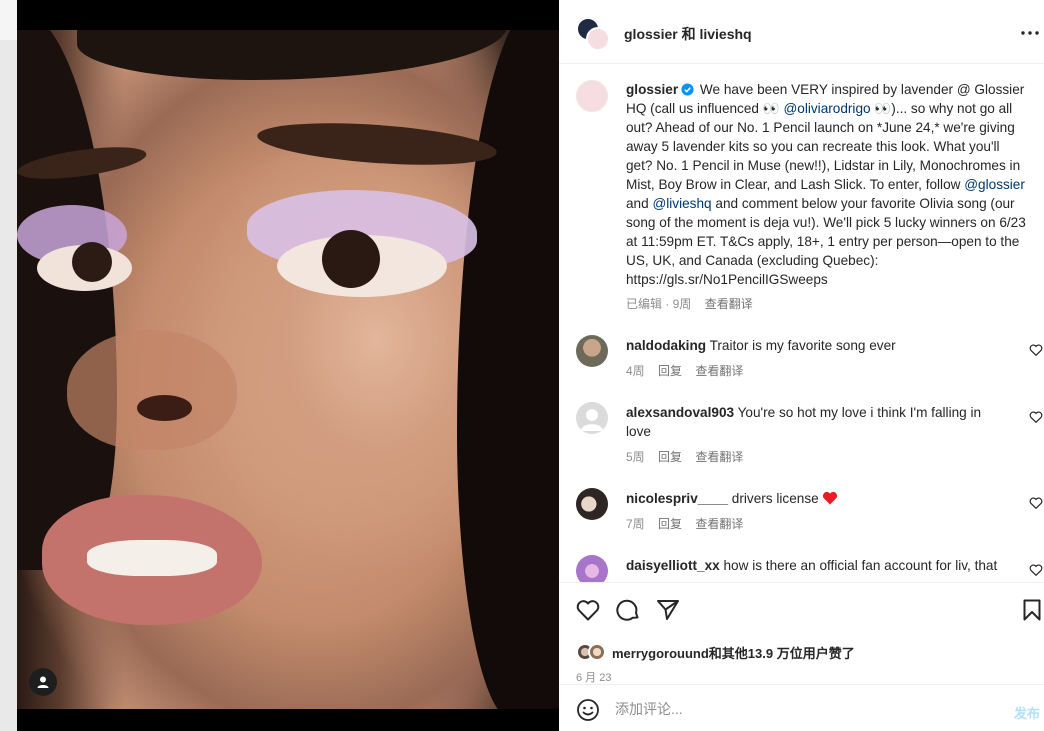  What do you see at coordinates (805, 709) in the screenshot?
I see `comment-input` at bounding box center [805, 709].